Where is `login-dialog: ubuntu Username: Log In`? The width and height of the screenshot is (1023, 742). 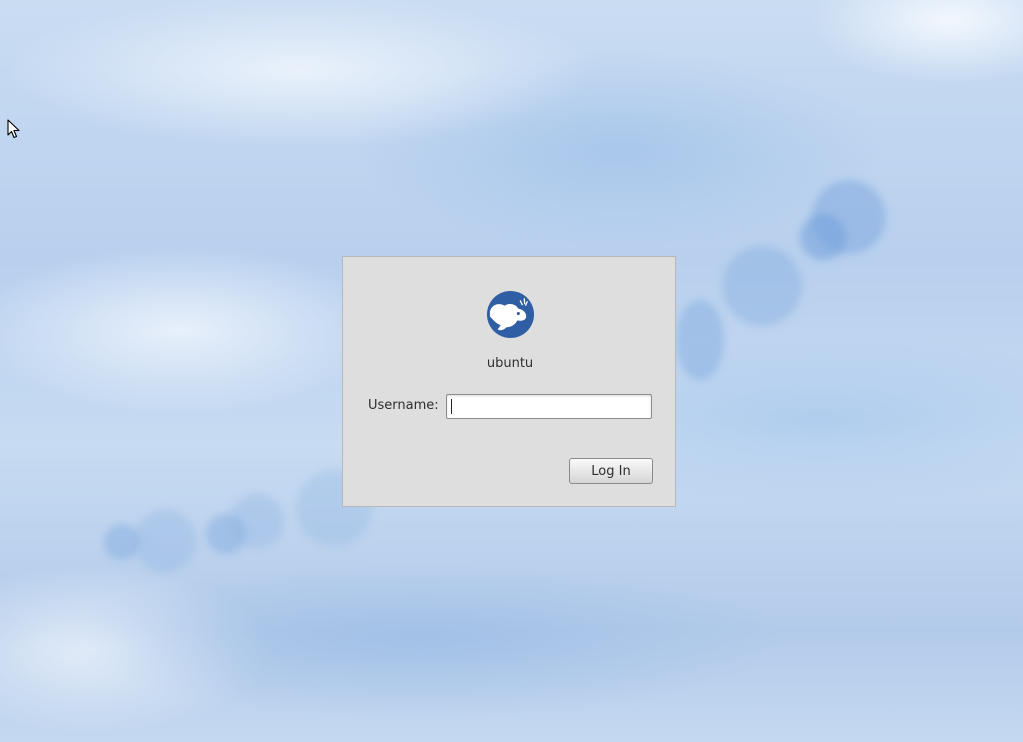
login-dialog: ubuntu Username: Log In is located at coordinates (509, 381).